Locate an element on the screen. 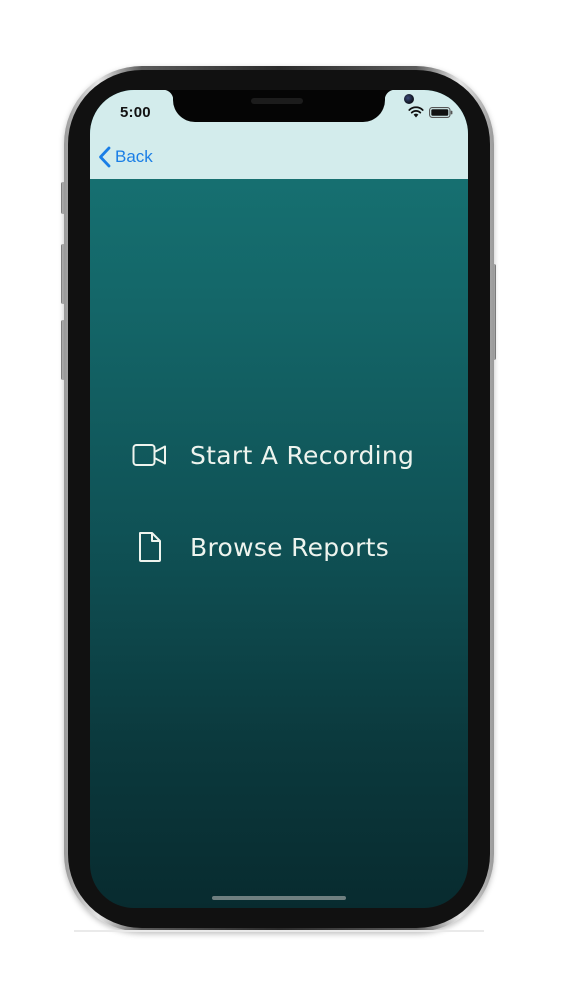 The width and height of the screenshot is (563, 1000). back-button: Back is located at coordinates (125, 157).